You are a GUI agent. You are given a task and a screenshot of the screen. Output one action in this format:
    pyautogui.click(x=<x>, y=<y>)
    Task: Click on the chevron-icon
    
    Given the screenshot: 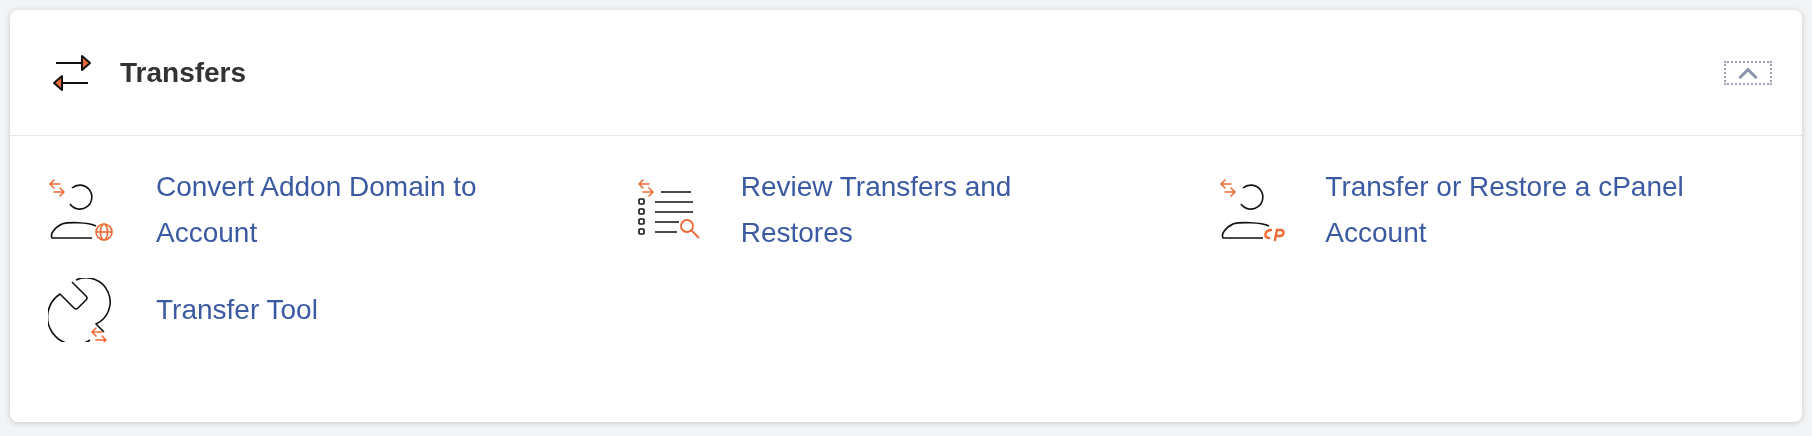 What is the action you would take?
    pyautogui.click(x=1748, y=72)
    